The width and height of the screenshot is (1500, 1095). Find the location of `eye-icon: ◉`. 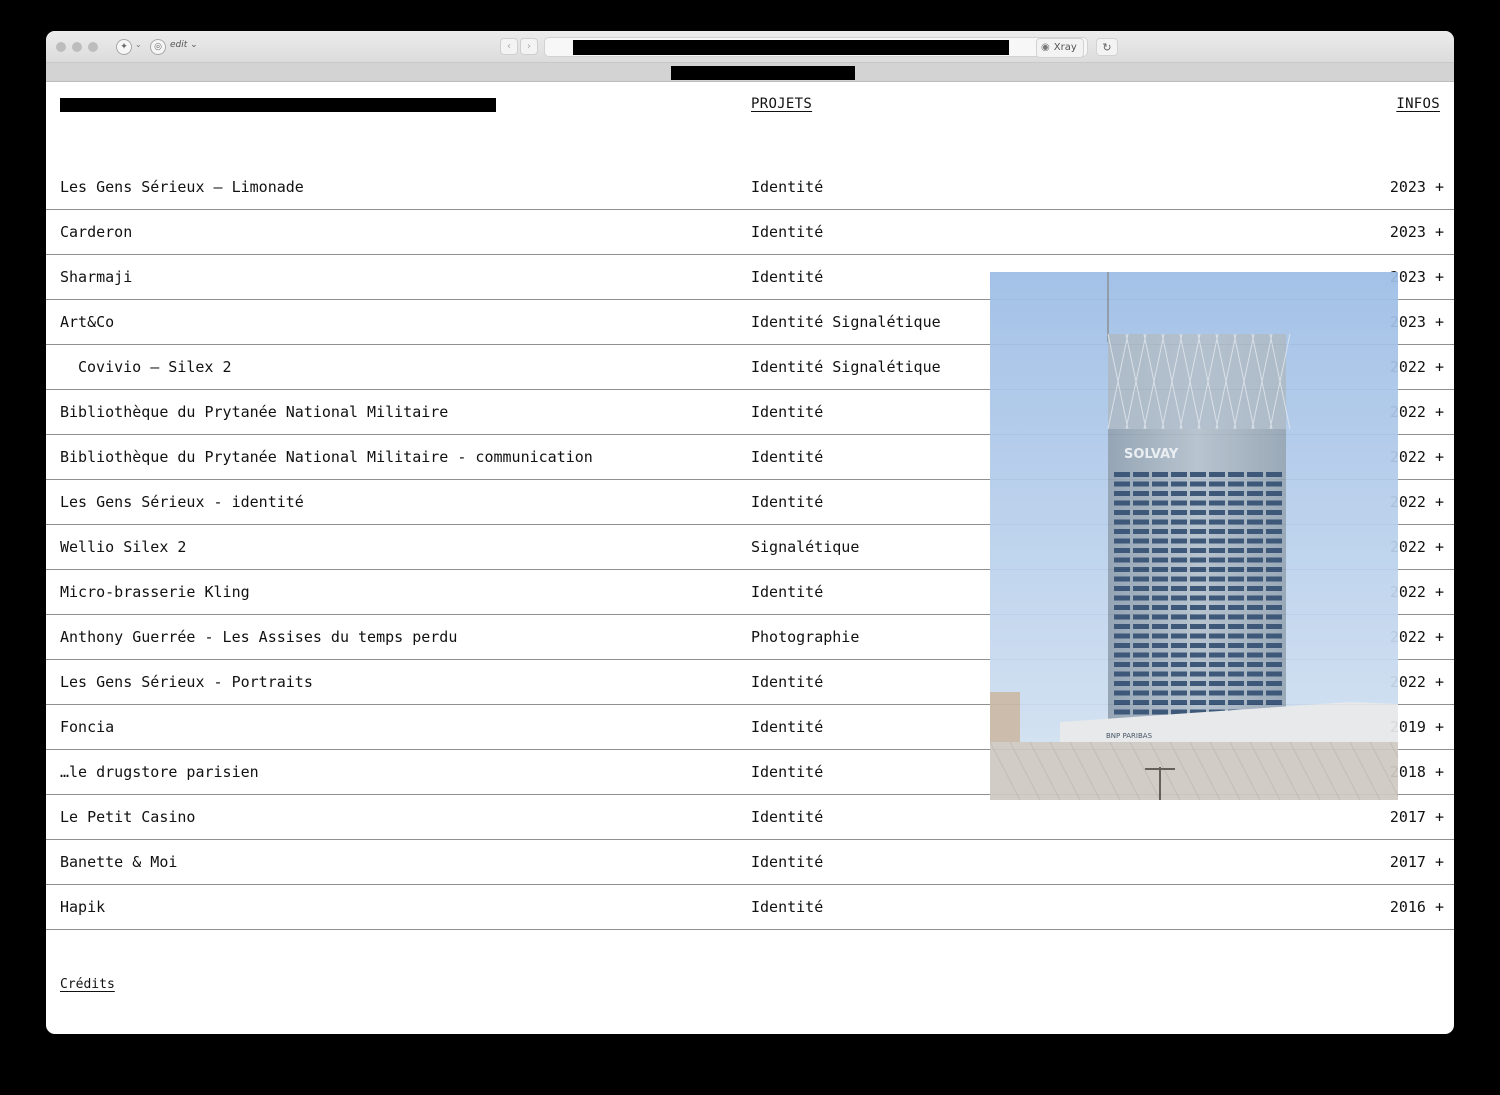

eye-icon: ◉ is located at coordinates (1045, 47).